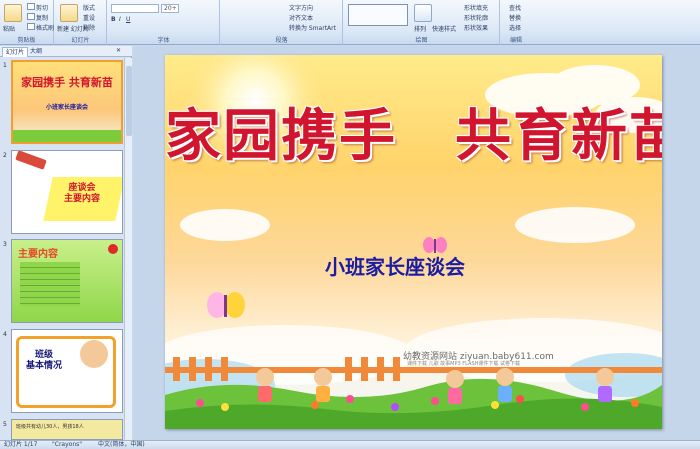 The height and width of the screenshot is (449, 700). Describe the element at coordinates (38, 254) in the screenshot. I see `thumbnail-title: 主要内容` at that location.